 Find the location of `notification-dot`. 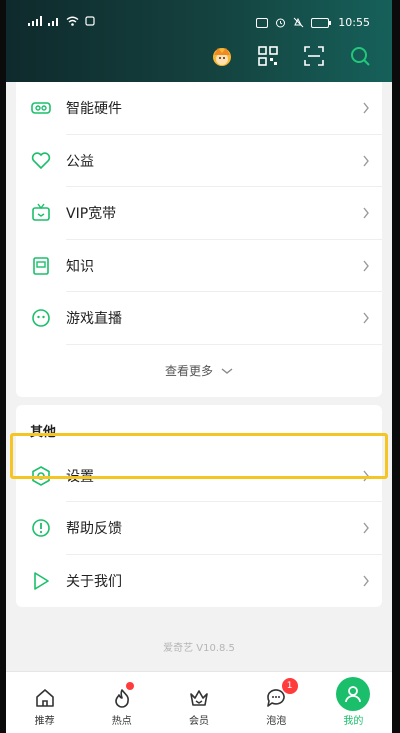

notification-dot is located at coordinates (130, 686).